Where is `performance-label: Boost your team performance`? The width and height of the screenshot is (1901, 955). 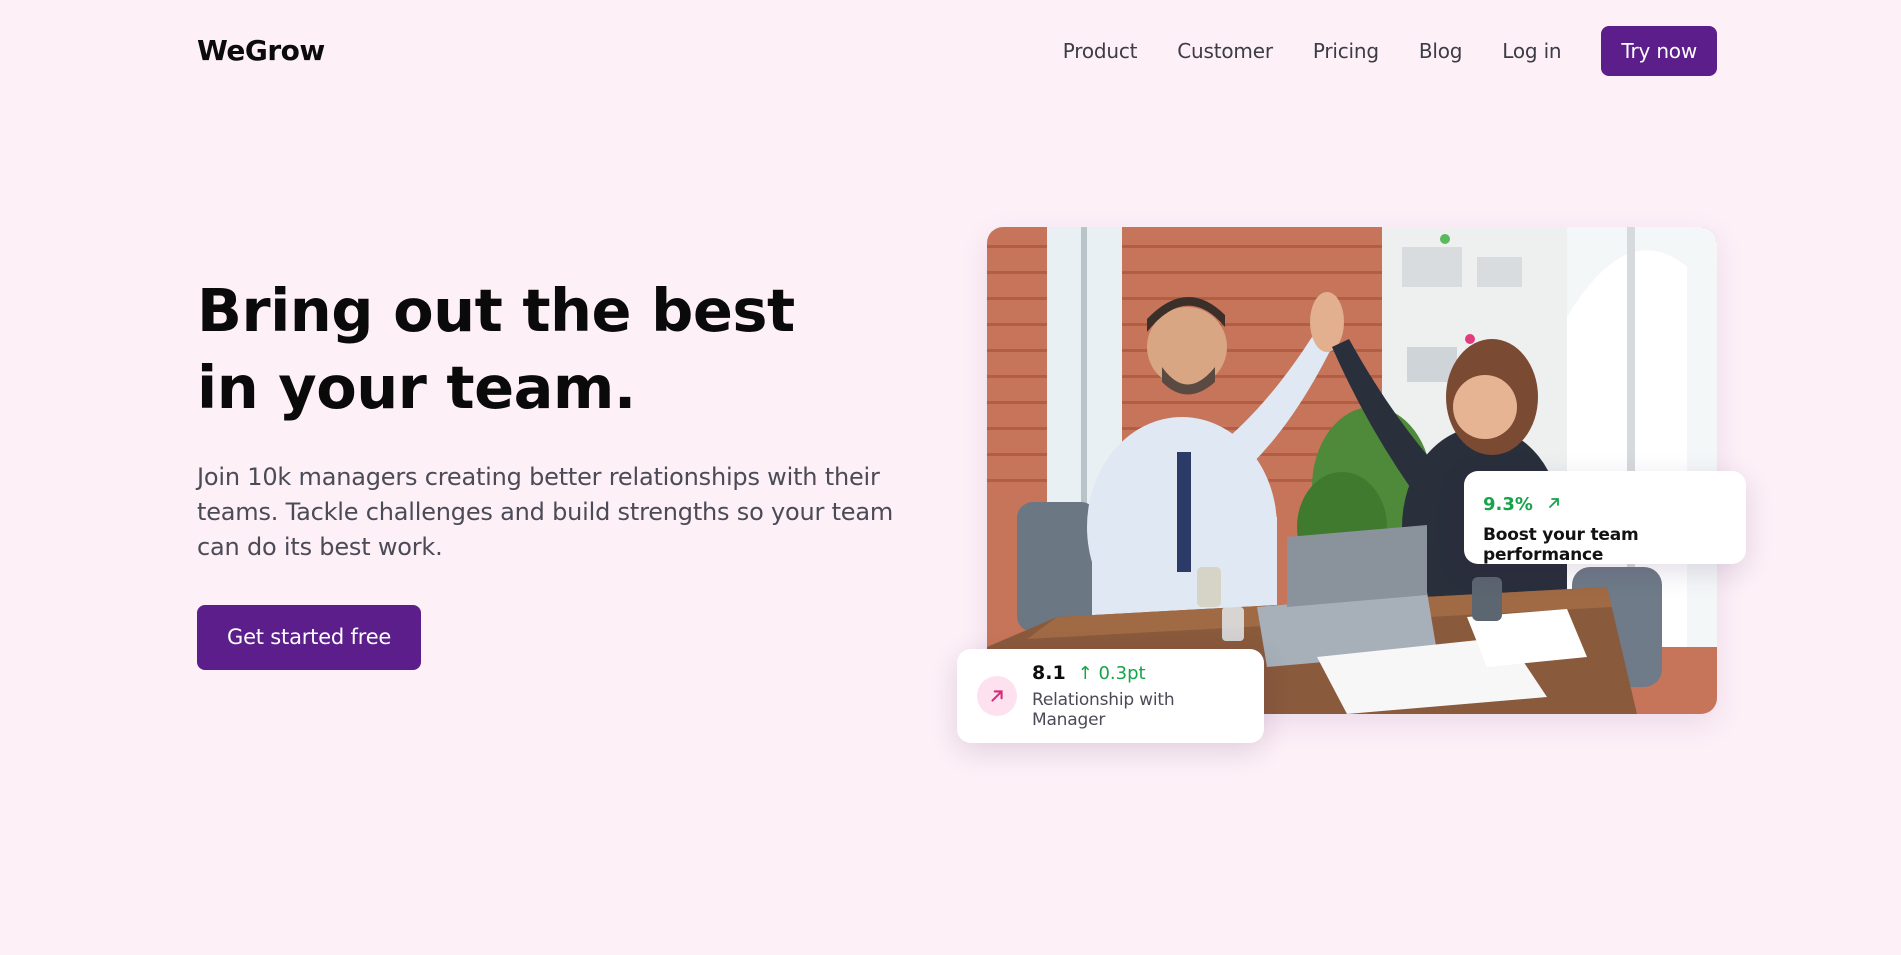
performance-label: Boost your team performance is located at coordinates (1561, 545).